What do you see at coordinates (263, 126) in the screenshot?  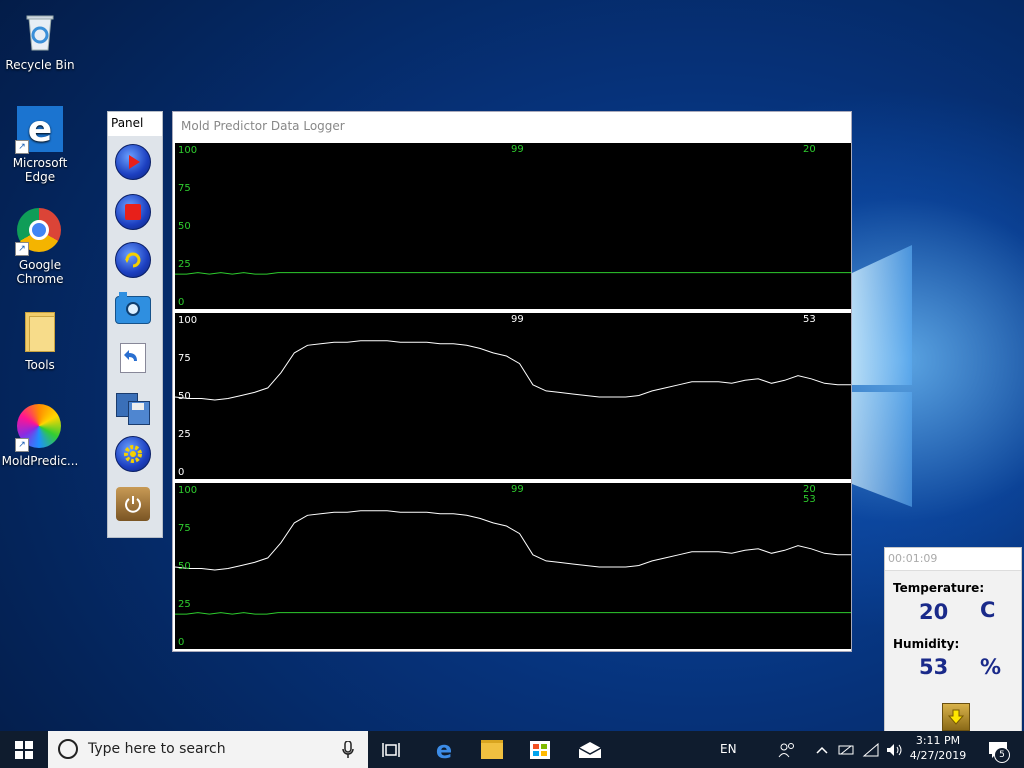 I see `window-title: Mold Predictor Data Logger` at bounding box center [263, 126].